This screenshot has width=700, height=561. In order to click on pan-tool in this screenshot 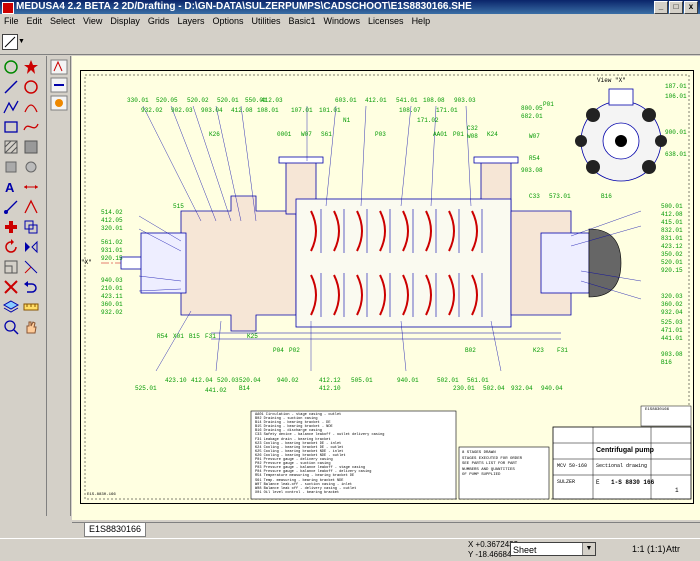, I will do `click(31, 327)`.